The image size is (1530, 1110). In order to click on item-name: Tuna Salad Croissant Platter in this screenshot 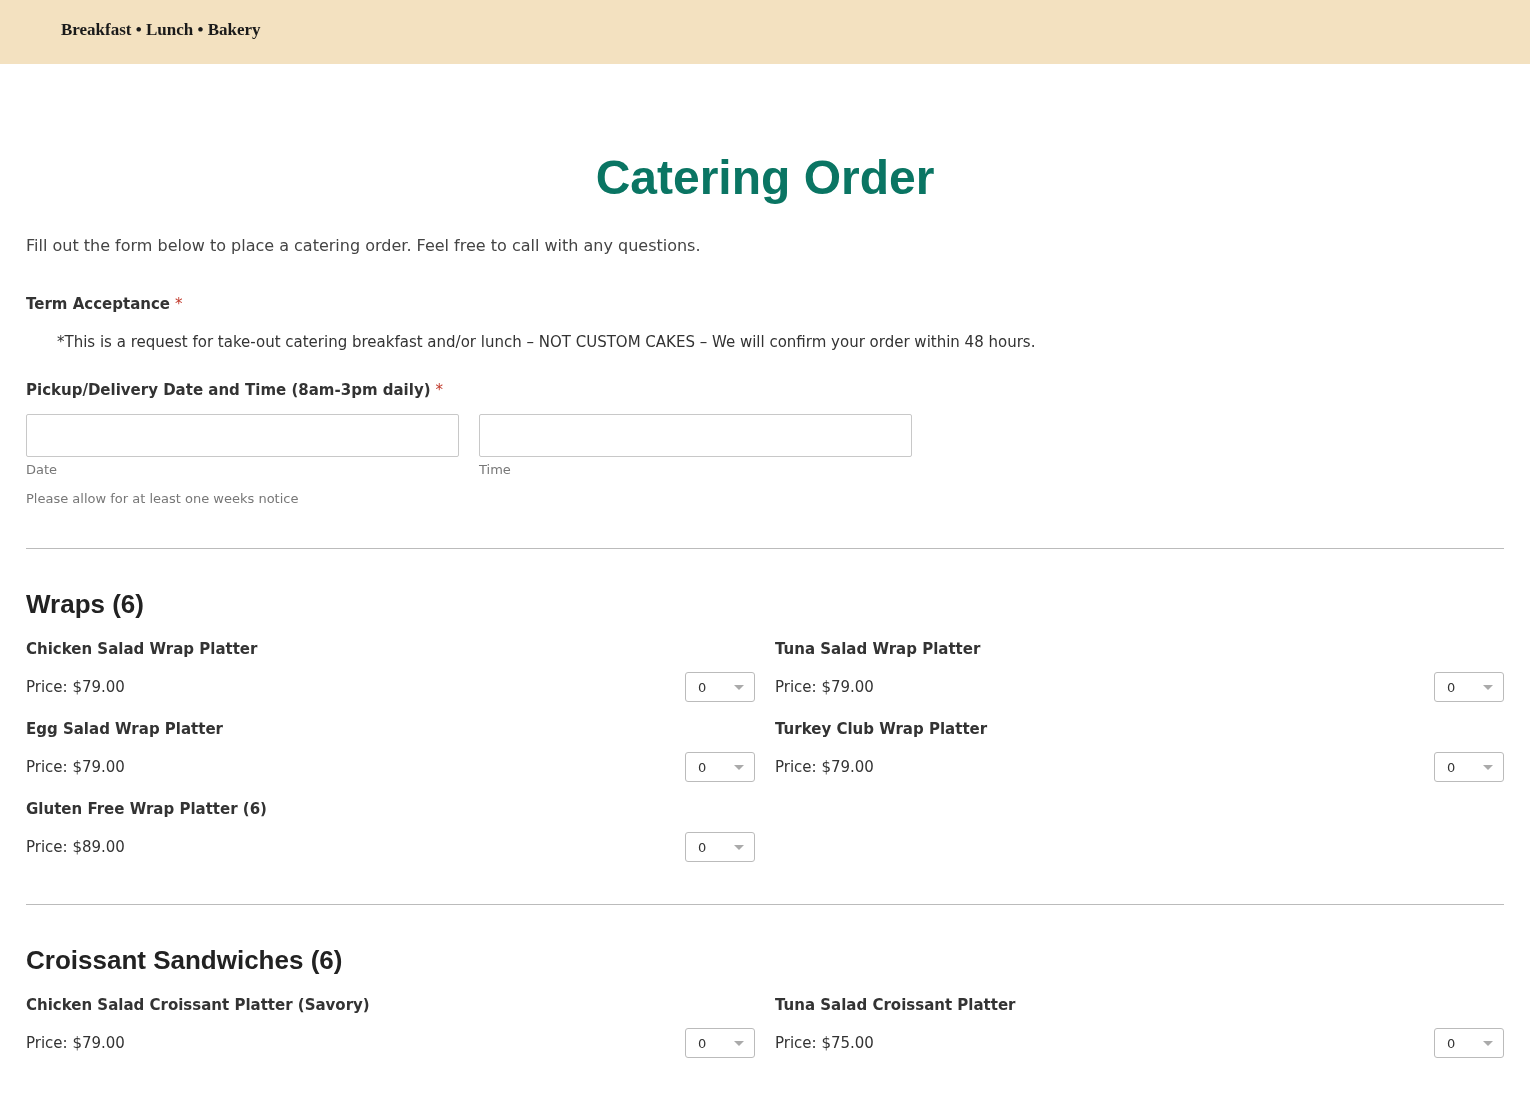, I will do `click(896, 1005)`.